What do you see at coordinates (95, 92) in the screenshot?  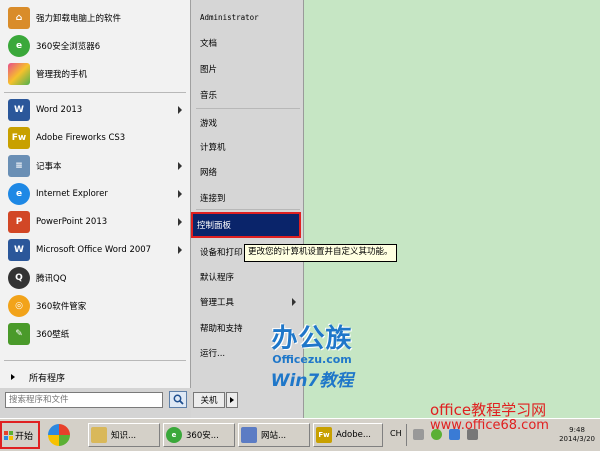 I see `pinned-separator` at bounding box center [95, 92].